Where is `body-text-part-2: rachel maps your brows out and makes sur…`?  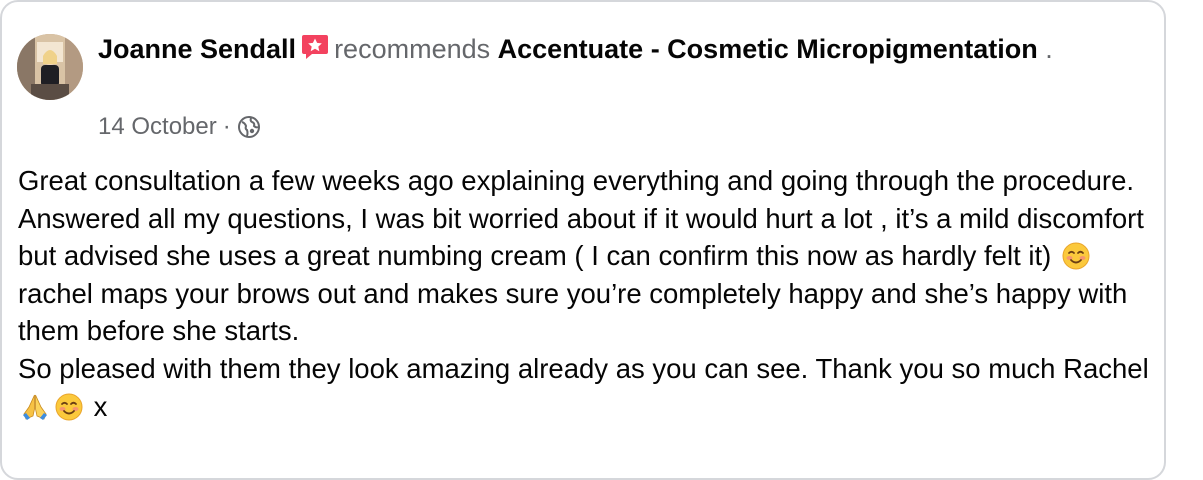 body-text-part-2: rachel maps your brows out and makes sur… is located at coordinates (573, 312).